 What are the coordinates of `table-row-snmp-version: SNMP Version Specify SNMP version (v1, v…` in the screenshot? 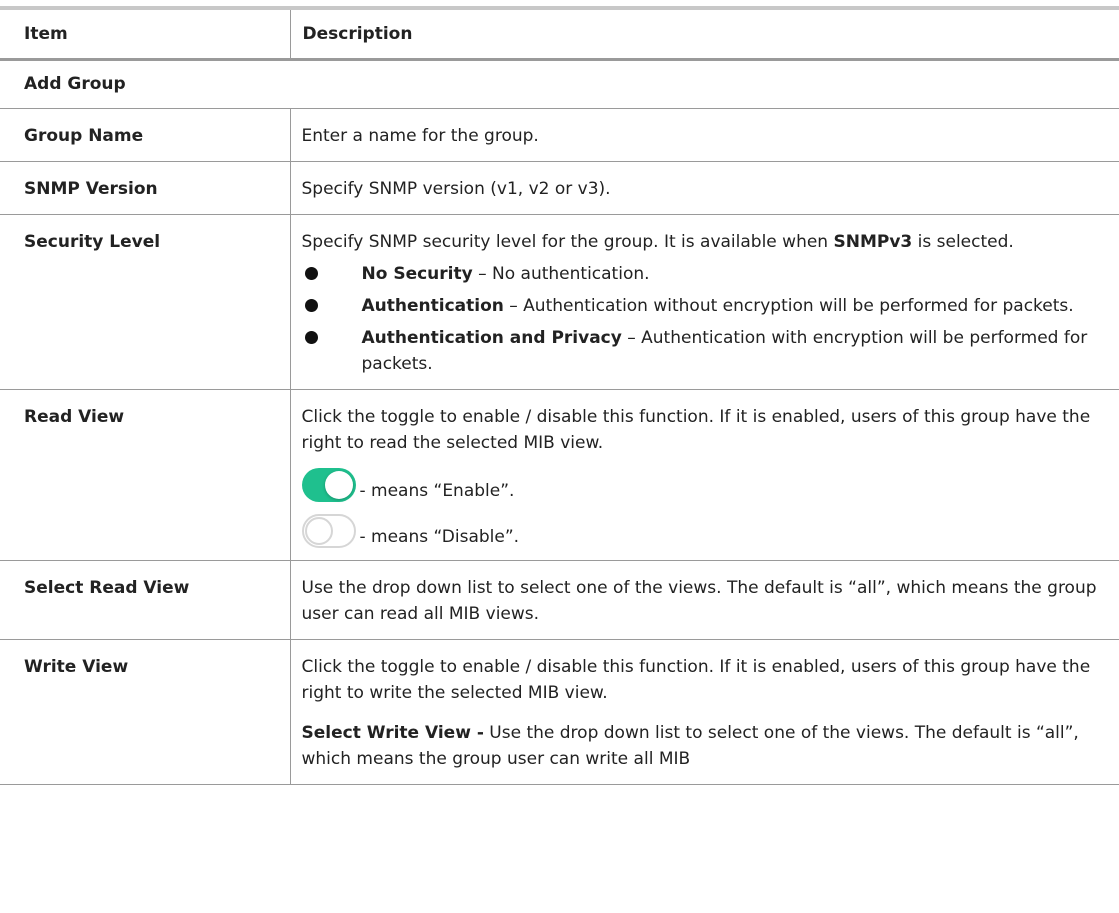 It's located at (559, 188).